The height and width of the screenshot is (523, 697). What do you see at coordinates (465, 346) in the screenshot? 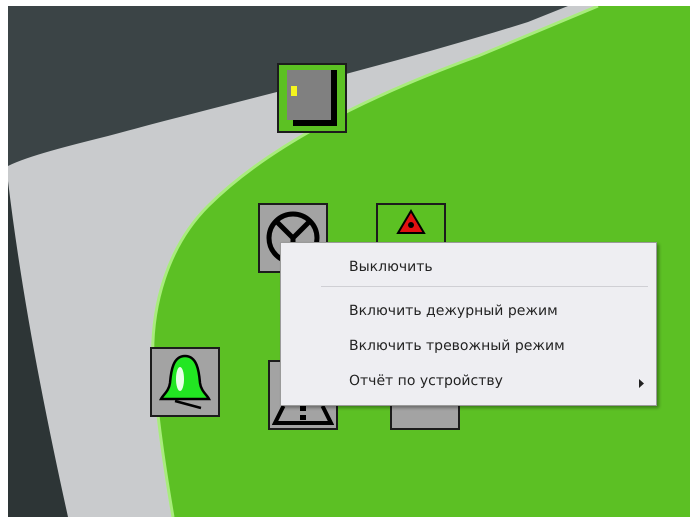
I see `menu-item: Включить тревожный режим` at bounding box center [465, 346].